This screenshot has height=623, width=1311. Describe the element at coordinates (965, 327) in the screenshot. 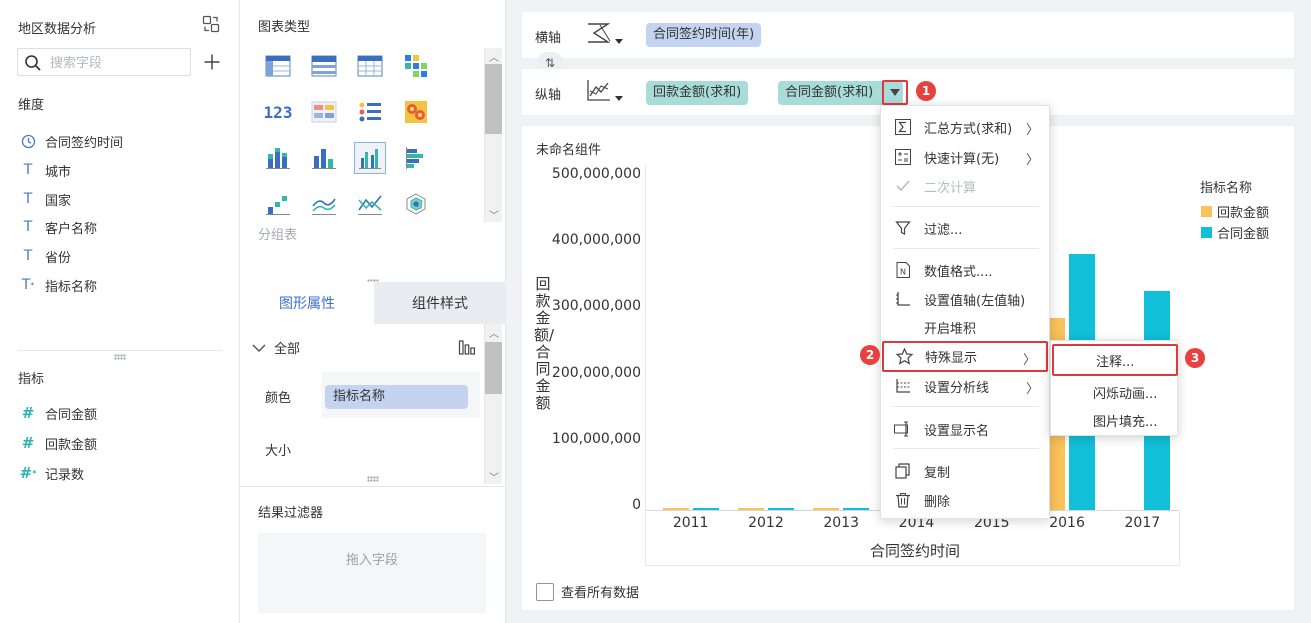

I see `menu-item-enable-stack: 开启堆积` at that location.